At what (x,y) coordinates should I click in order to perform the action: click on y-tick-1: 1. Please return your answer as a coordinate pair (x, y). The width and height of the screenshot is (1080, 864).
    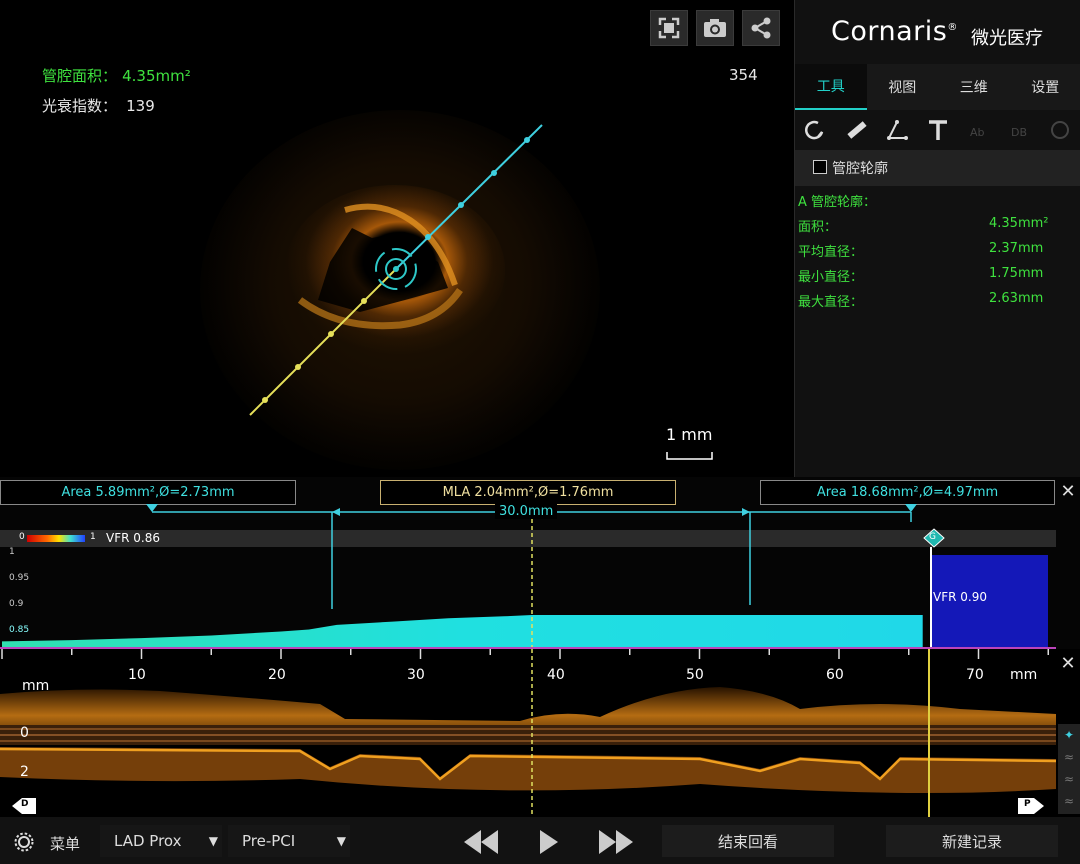
    Looking at the image, I should click on (12, 552).